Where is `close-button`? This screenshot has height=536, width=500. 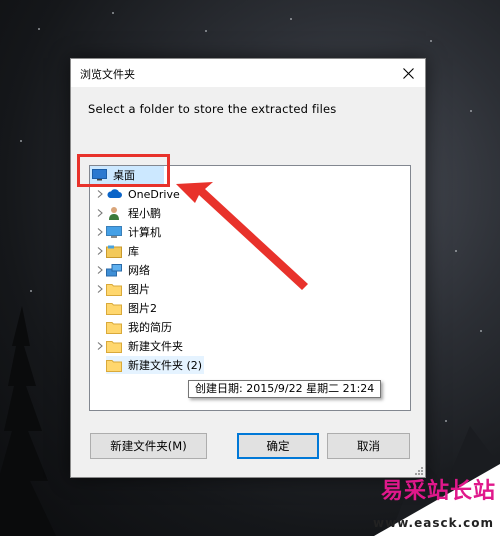
close-button is located at coordinates (408, 73).